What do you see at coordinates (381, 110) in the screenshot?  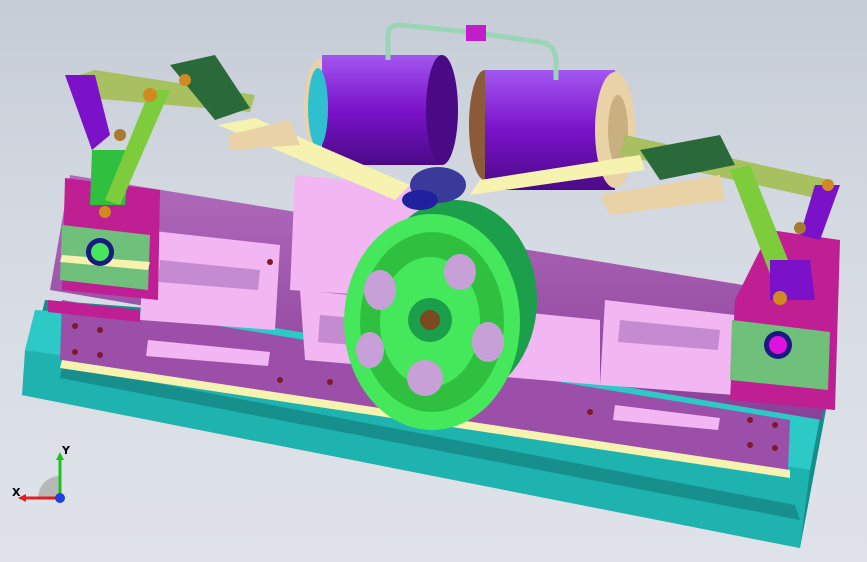 I see `cylinder-left` at bounding box center [381, 110].